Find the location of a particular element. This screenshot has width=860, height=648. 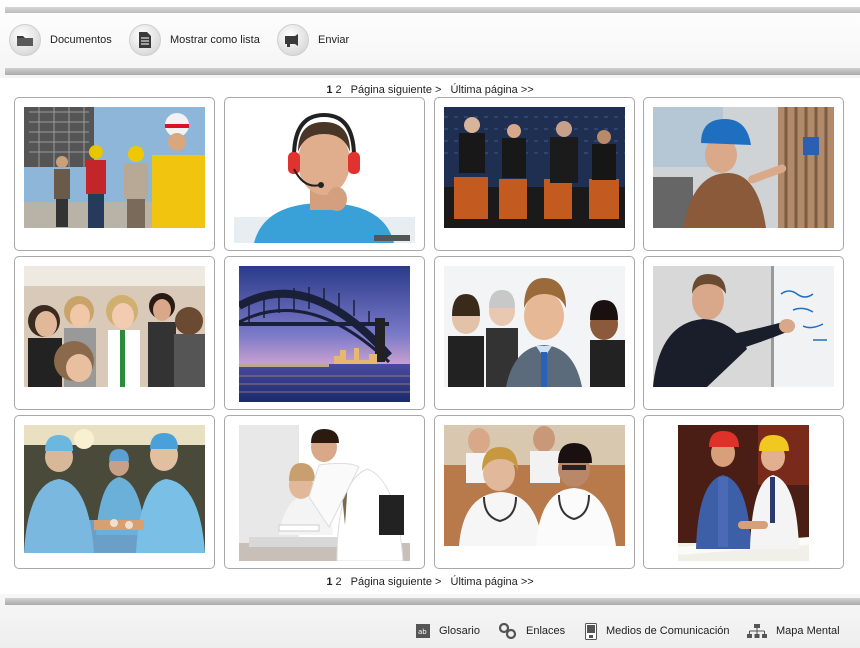

show-as-list-button: Mostrar como lista is located at coordinates (194, 40).